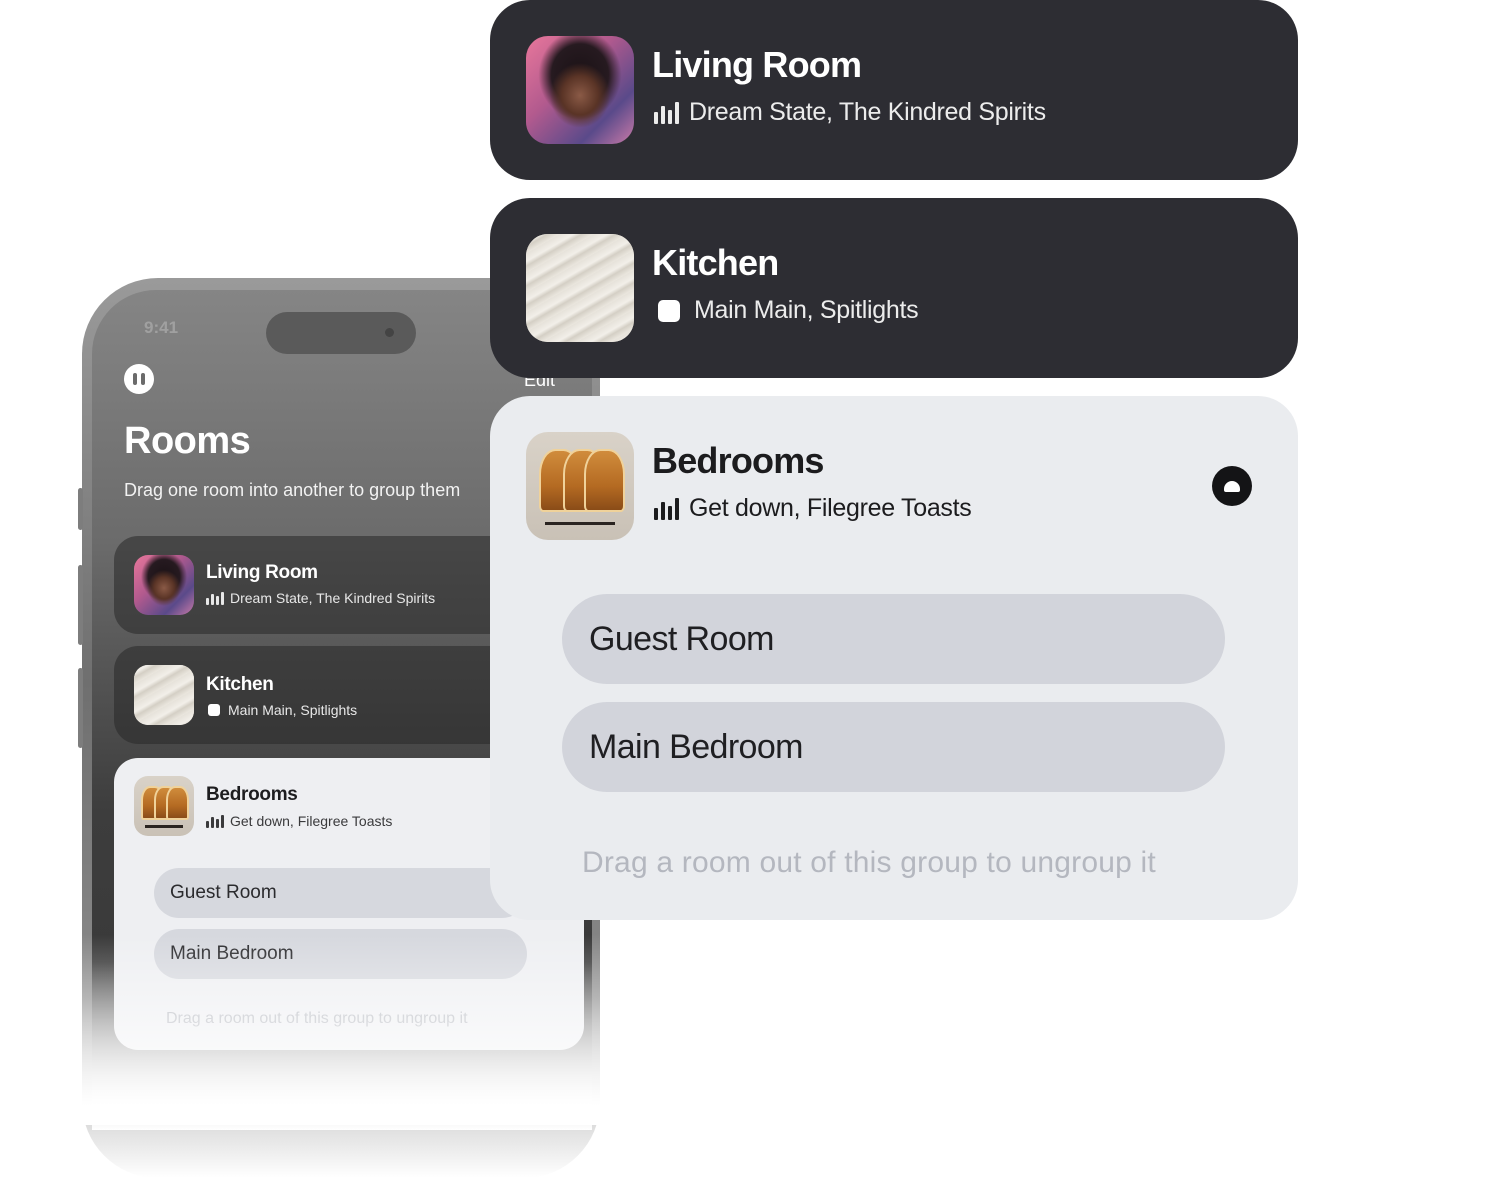 Image resolution: width=1500 pixels, height=1178 pixels. Describe the element at coordinates (389, 332) in the screenshot. I see `camera-dot` at that location.